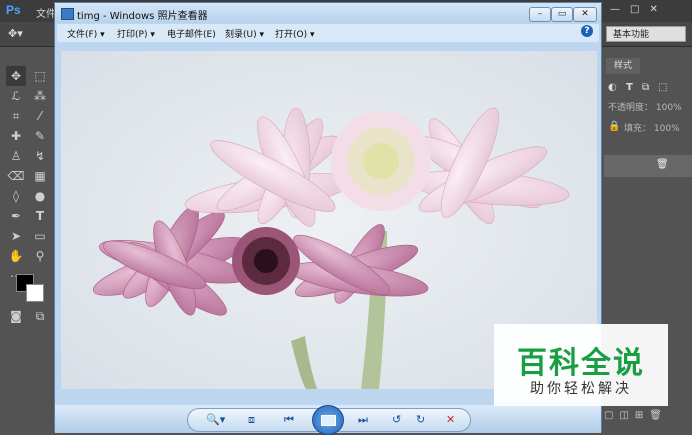 This screenshot has width=692, height=435. Describe the element at coordinates (16, 176) in the screenshot. I see `eraser-tool-icon: ⌫` at that location.